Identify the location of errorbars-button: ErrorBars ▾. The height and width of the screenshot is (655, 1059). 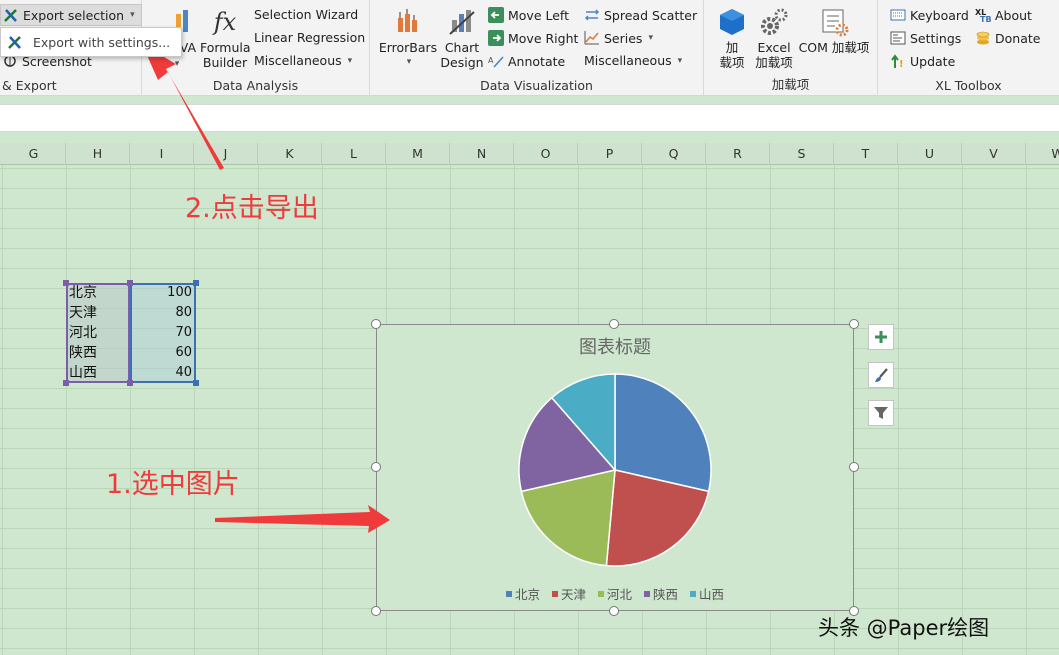
(408, 38).